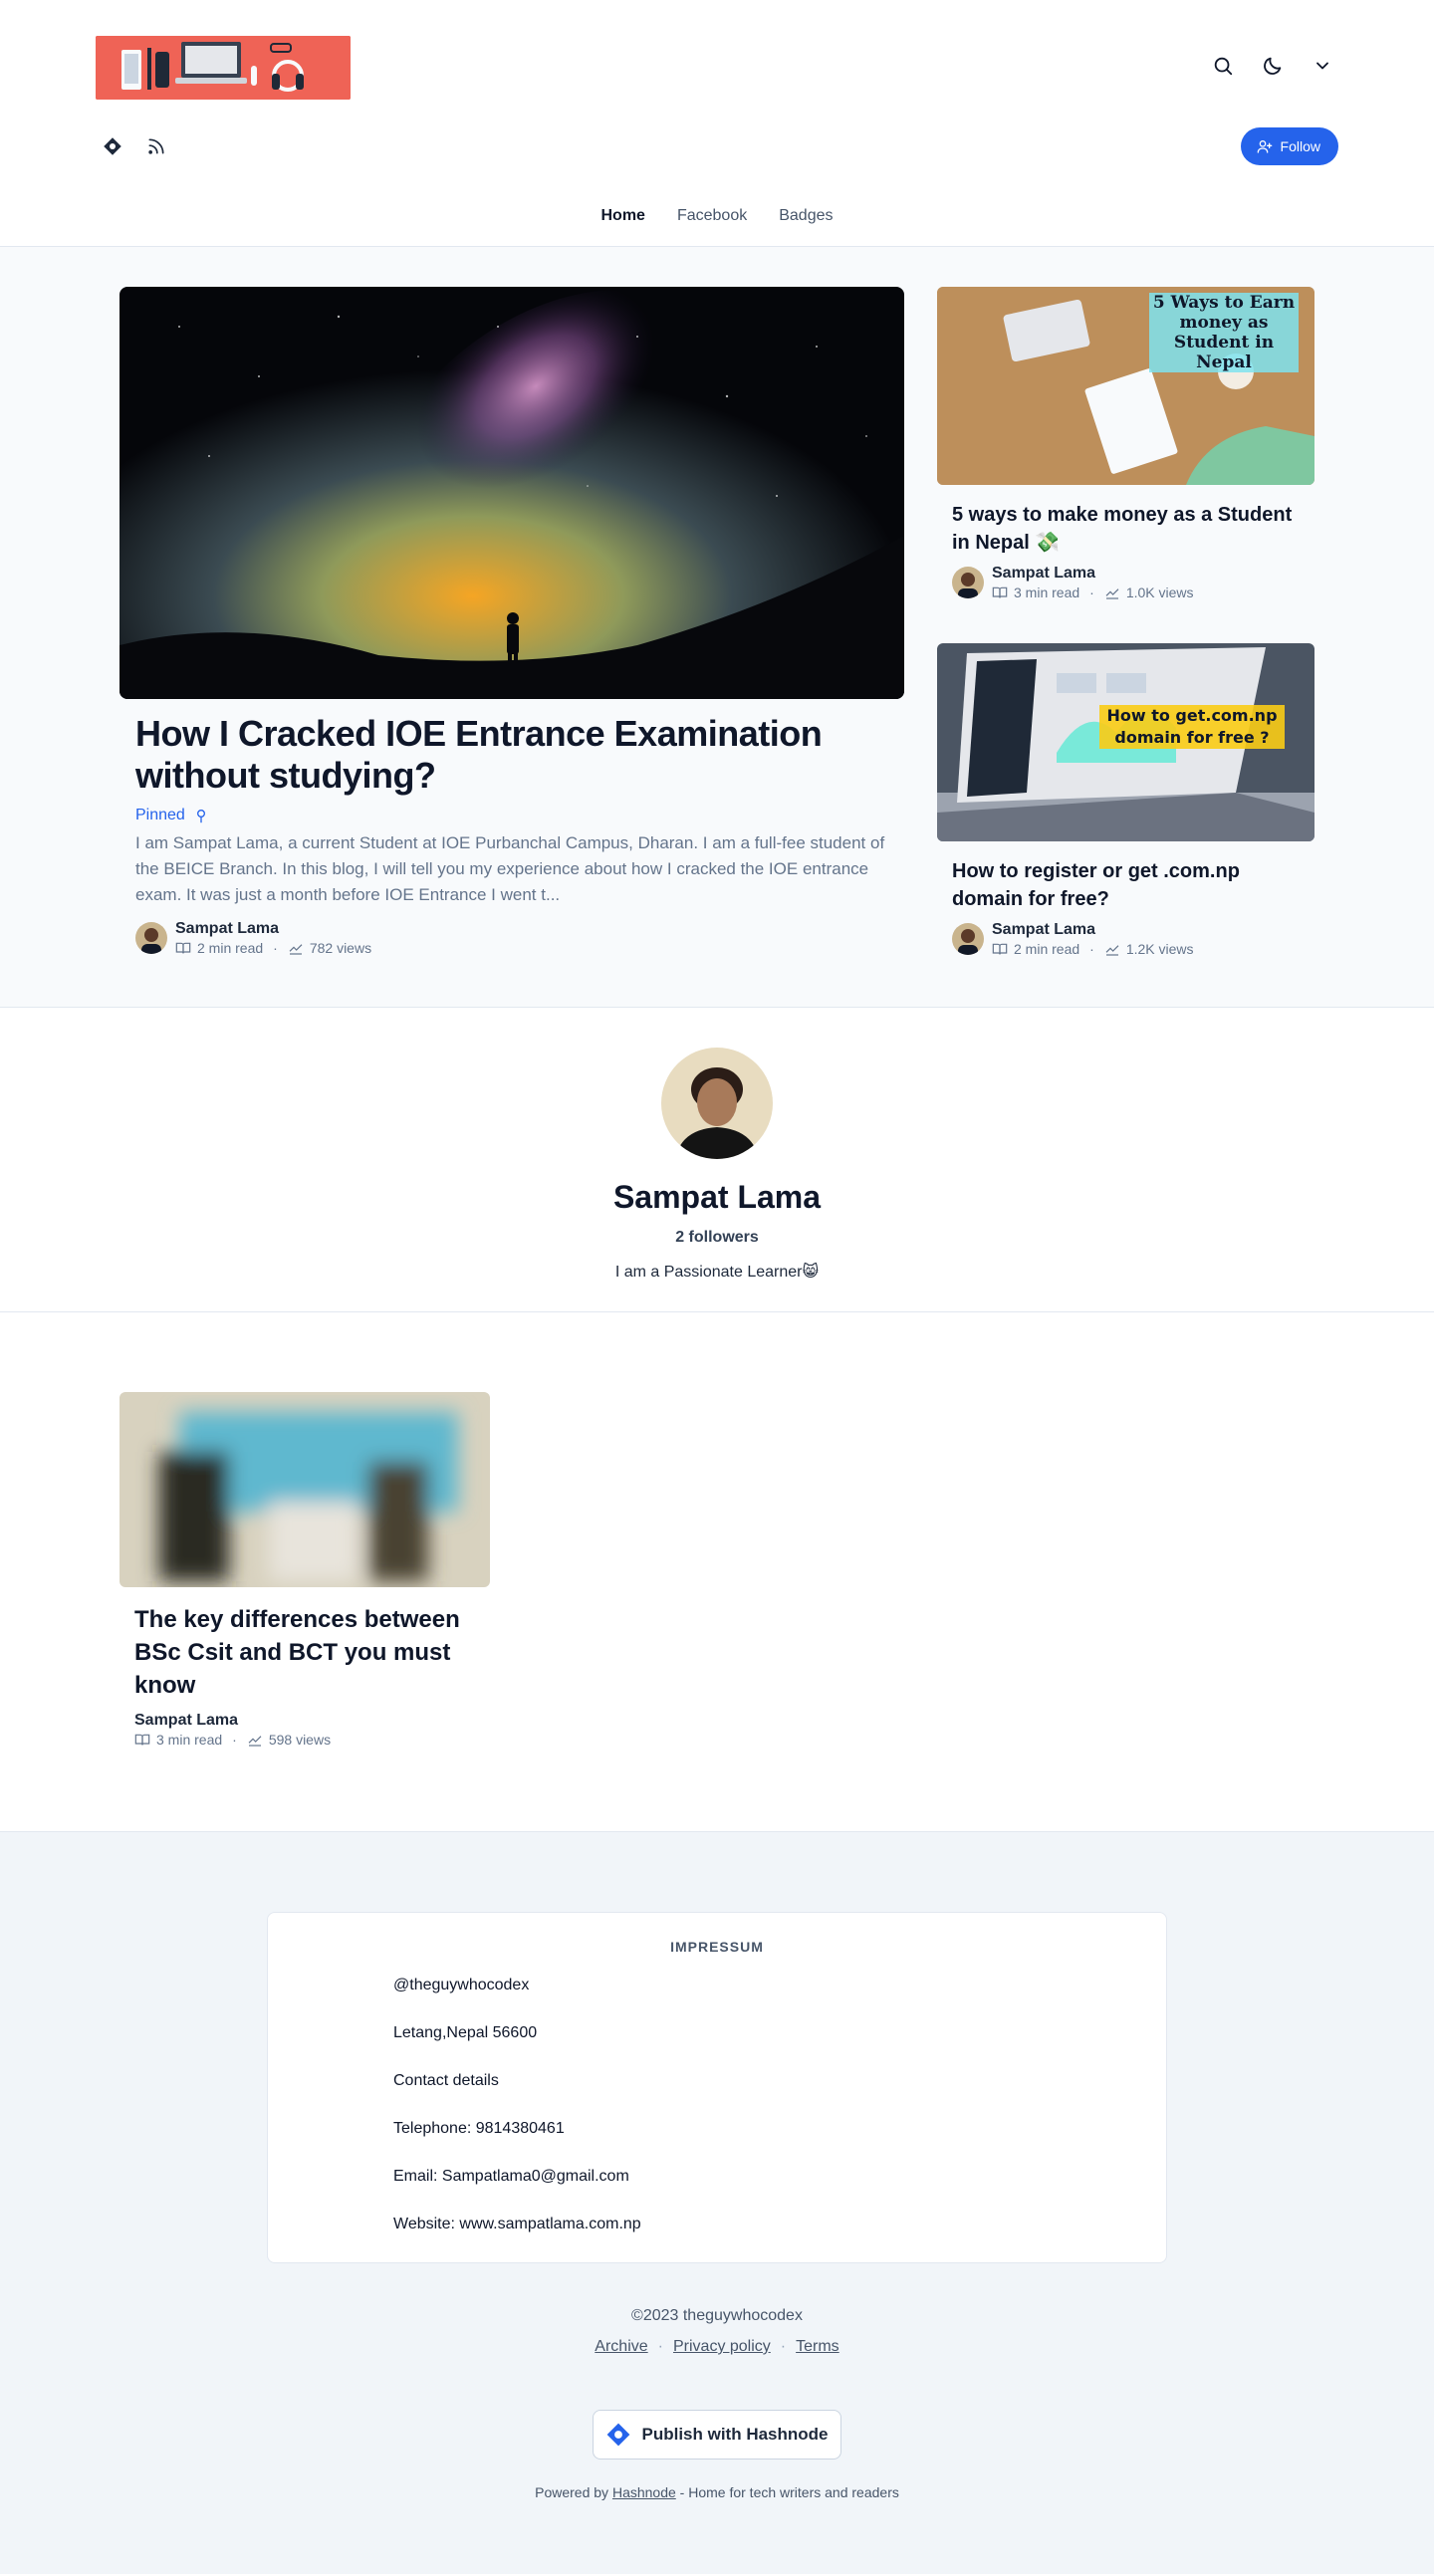 This screenshot has width=1434, height=2576. What do you see at coordinates (1300, 146) in the screenshot?
I see `follow-label: Follow` at bounding box center [1300, 146].